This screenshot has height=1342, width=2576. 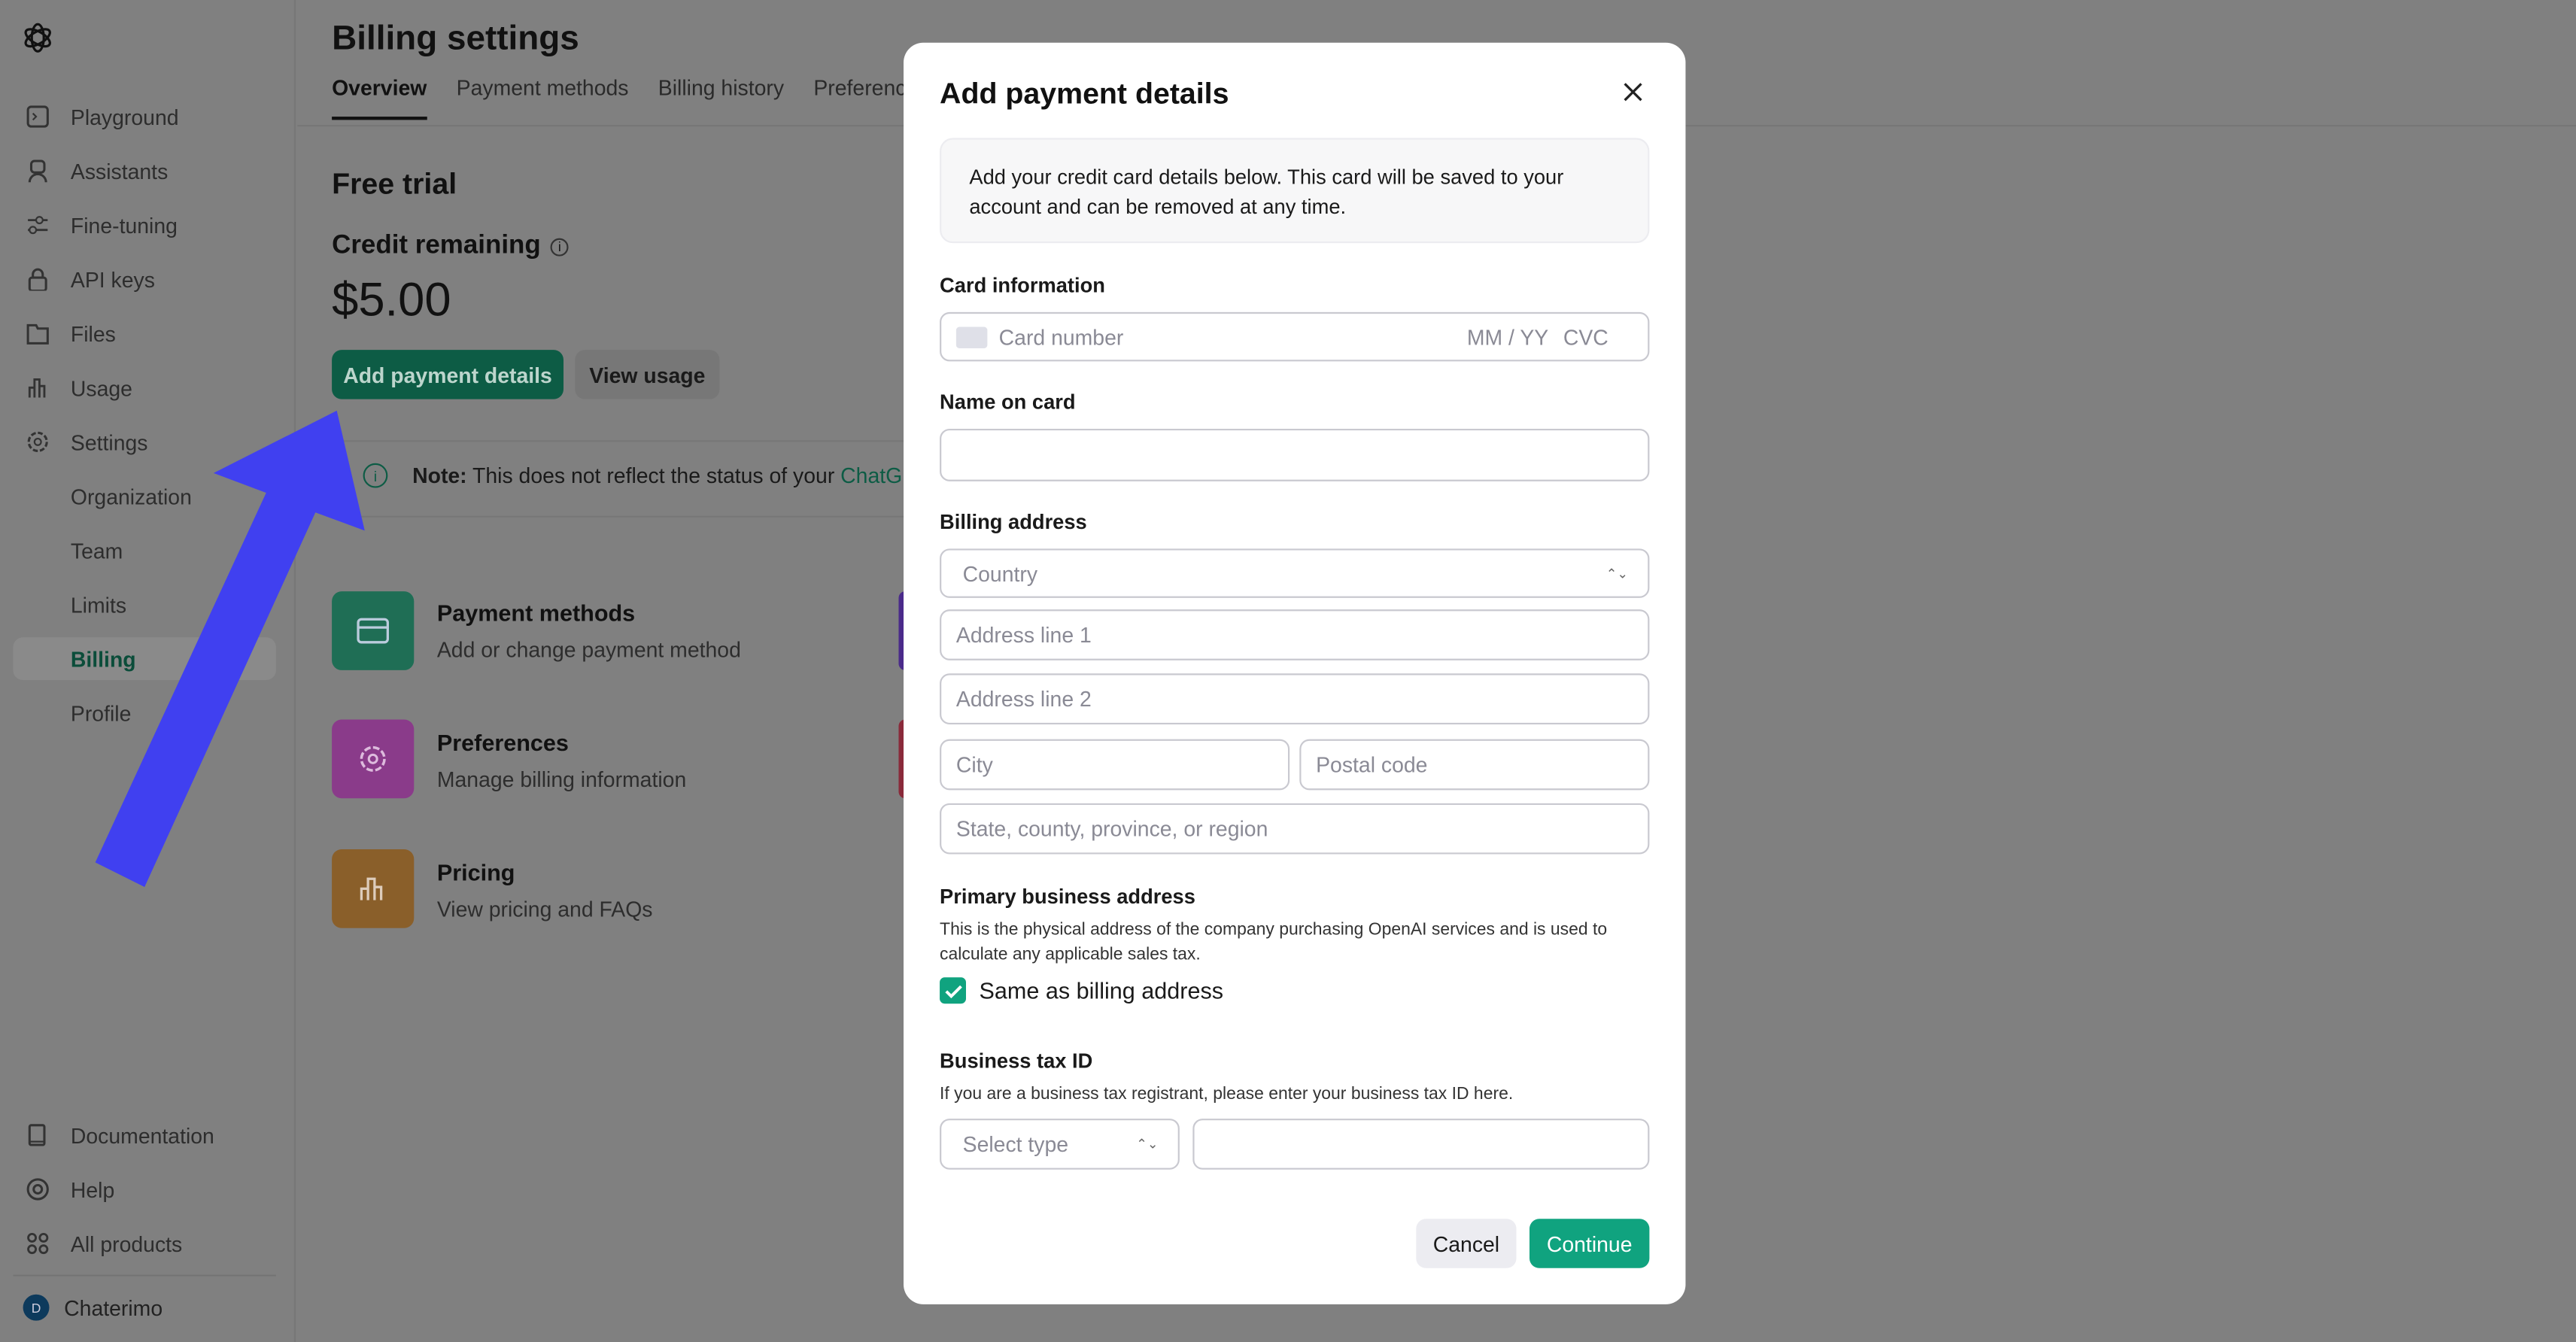 What do you see at coordinates (144, 1275) in the screenshot?
I see `divider` at bounding box center [144, 1275].